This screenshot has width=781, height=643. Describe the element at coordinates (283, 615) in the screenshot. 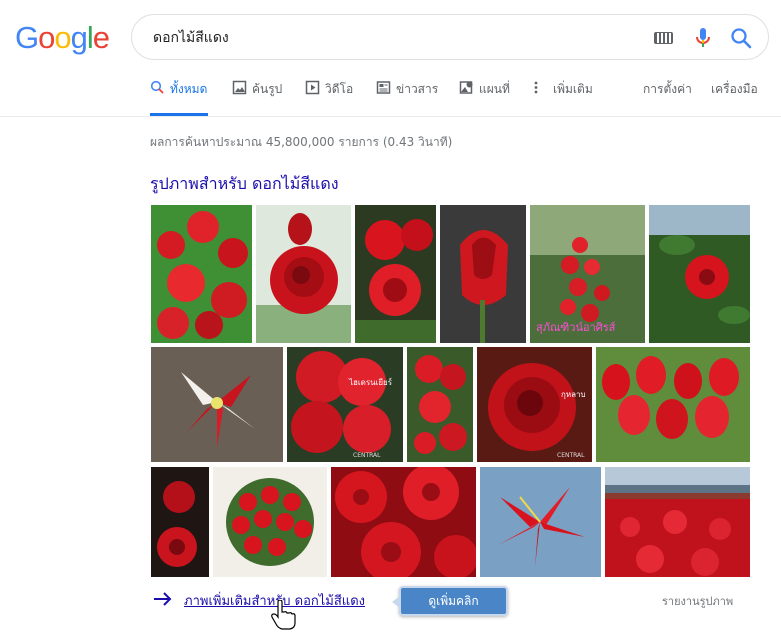

I see `hand-pointer-icon` at that location.